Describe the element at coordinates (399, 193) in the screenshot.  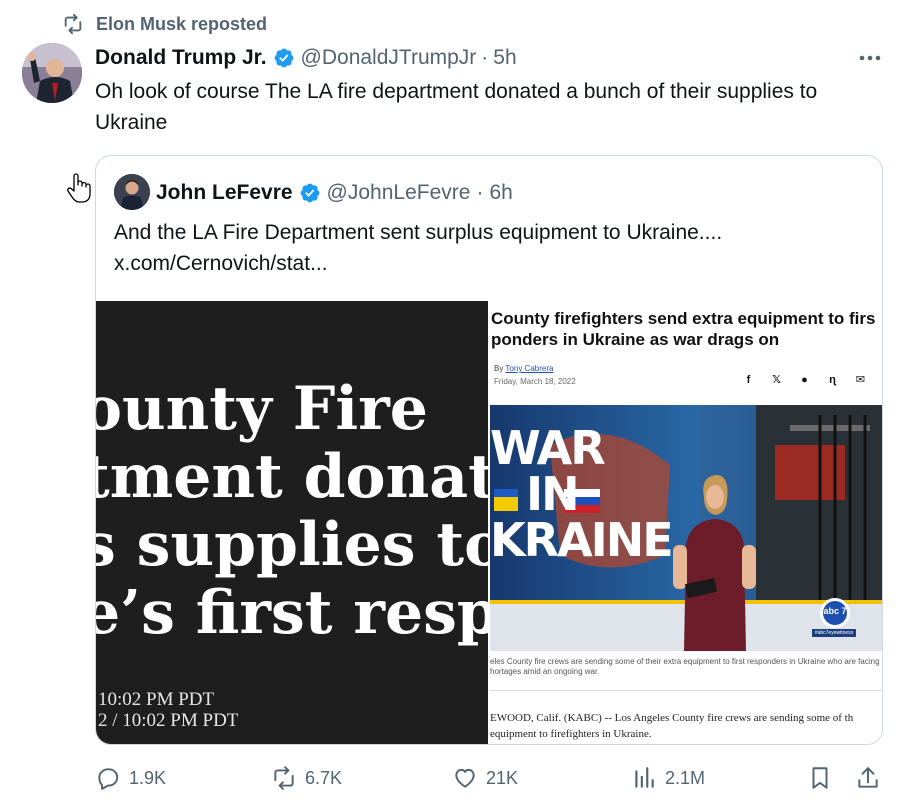
I see `quoted-author-handle: @JohnLeFevre` at that location.